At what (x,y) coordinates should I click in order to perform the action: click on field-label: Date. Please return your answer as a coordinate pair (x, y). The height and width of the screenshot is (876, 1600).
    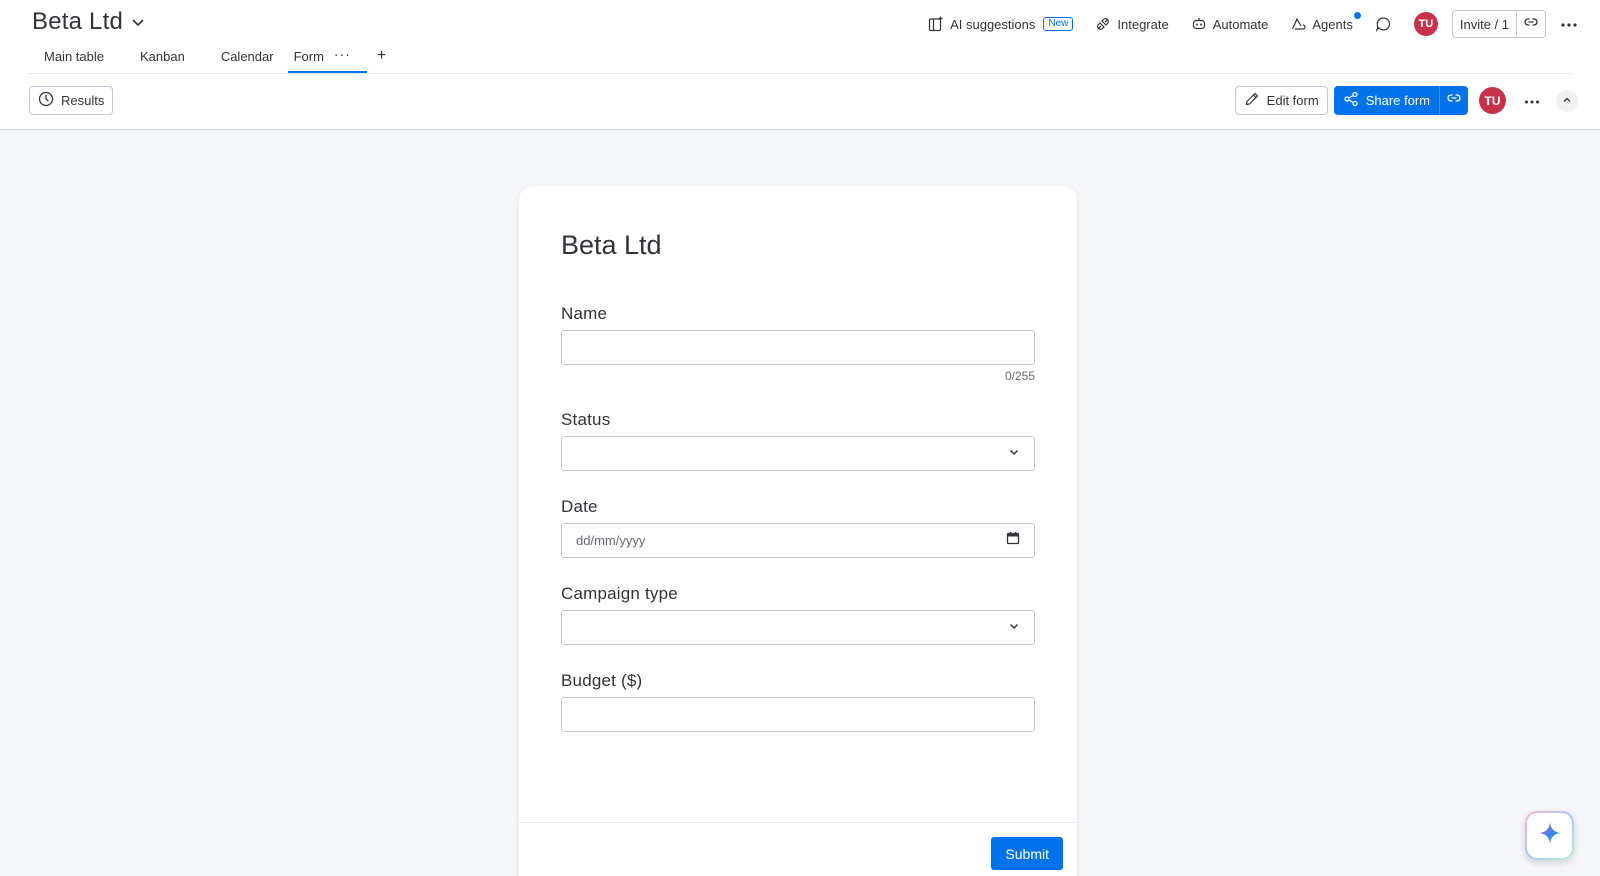
    Looking at the image, I should click on (579, 506).